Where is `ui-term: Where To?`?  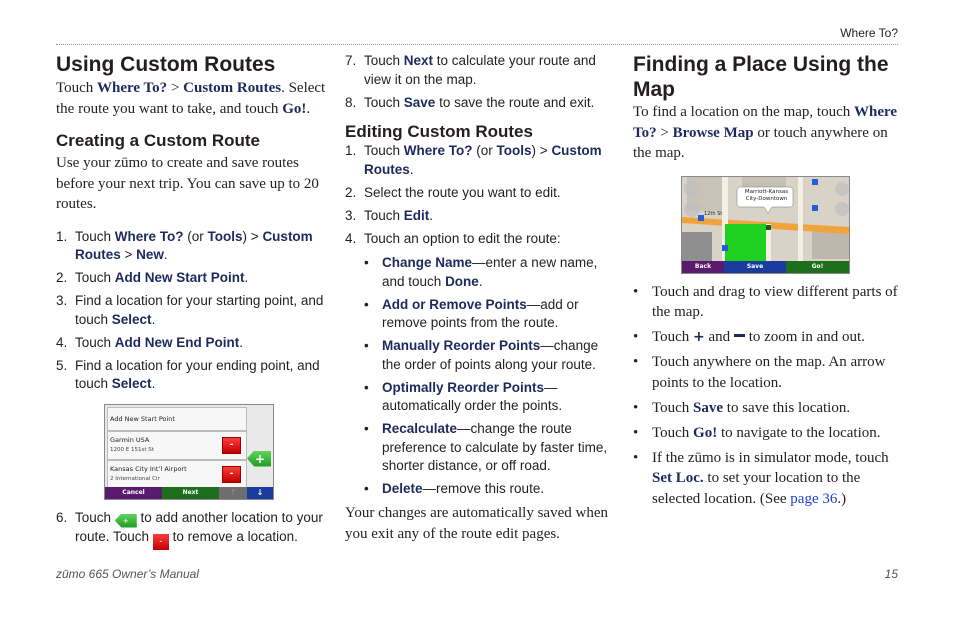 ui-term: Where To? is located at coordinates (149, 236).